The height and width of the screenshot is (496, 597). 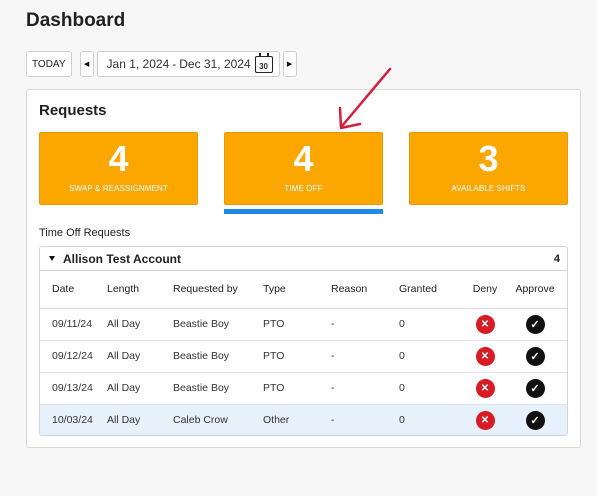 What do you see at coordinates (433, 290) in the screenshot?
I see `column-header-granted: Granted` at bounding box center [433, 290].